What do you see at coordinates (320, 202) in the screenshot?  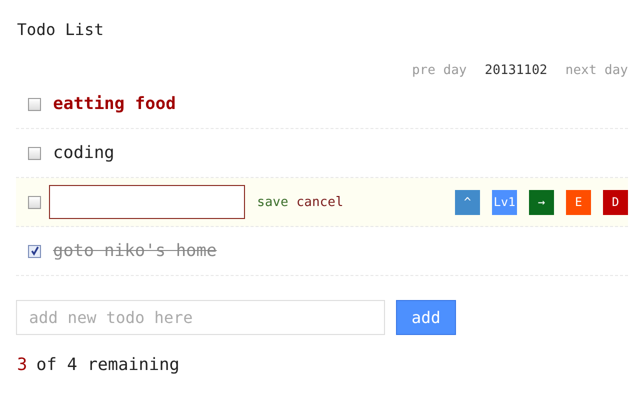 I see `cancel-link: cancel` at bounding box center [320, 202].